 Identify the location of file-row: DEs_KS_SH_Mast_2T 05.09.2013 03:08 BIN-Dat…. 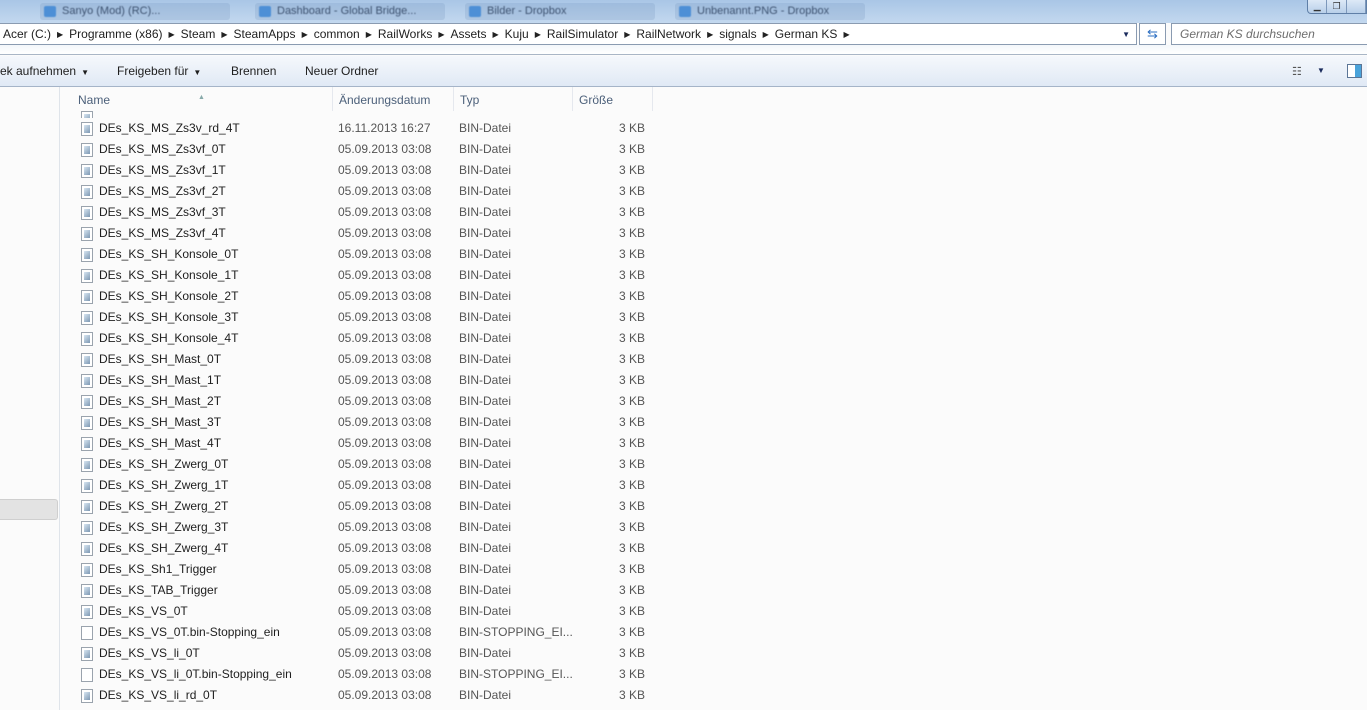
(367, 401).